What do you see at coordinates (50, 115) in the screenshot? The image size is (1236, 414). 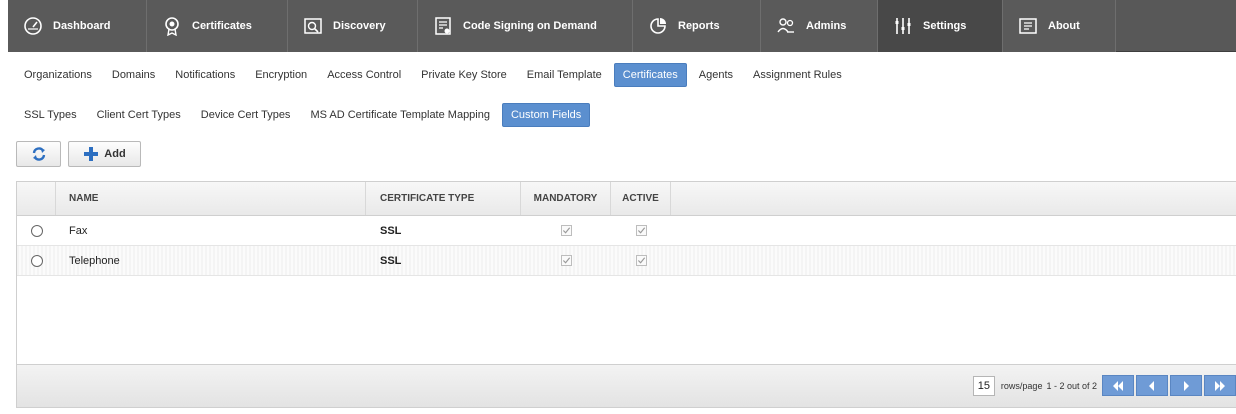 I see `tab-ssl-types: SSL Types` at bounding box center [50, 115].